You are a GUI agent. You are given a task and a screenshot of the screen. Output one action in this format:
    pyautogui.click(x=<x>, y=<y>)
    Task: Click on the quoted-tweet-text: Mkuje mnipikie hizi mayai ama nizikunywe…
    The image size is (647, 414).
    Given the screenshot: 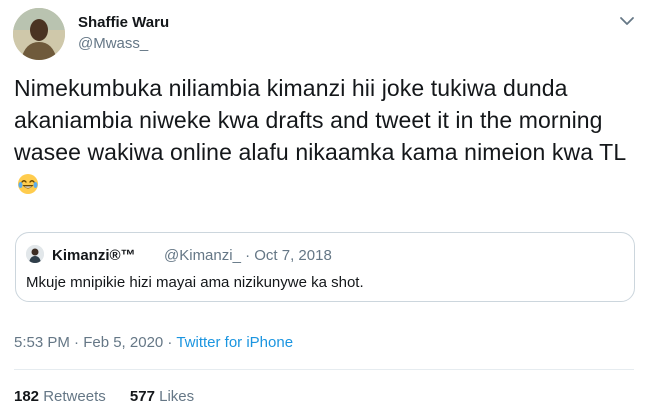 What is the action you would take?
    pyautogui.click(x=195, y=282)
    